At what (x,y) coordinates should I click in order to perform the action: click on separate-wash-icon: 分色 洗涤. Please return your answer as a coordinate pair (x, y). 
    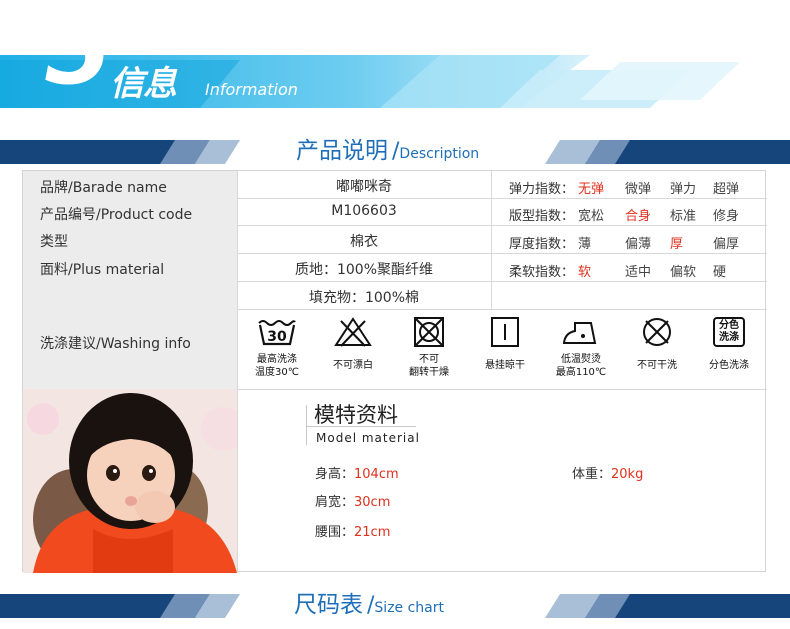
    Looking at the image, I should click on (729, 332).